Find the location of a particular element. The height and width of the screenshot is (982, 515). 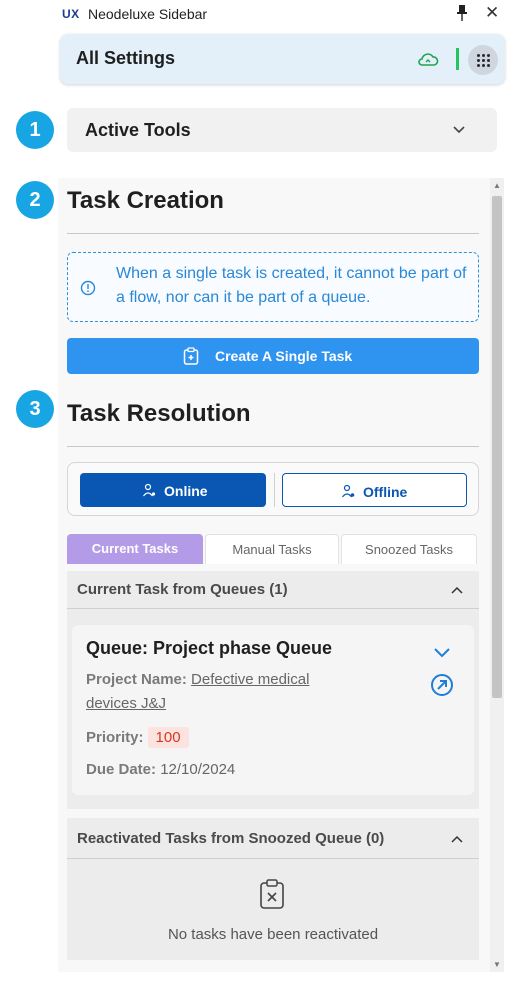

empty-state-text: No tasks have been reactivated is located at coordinates (273, 934).